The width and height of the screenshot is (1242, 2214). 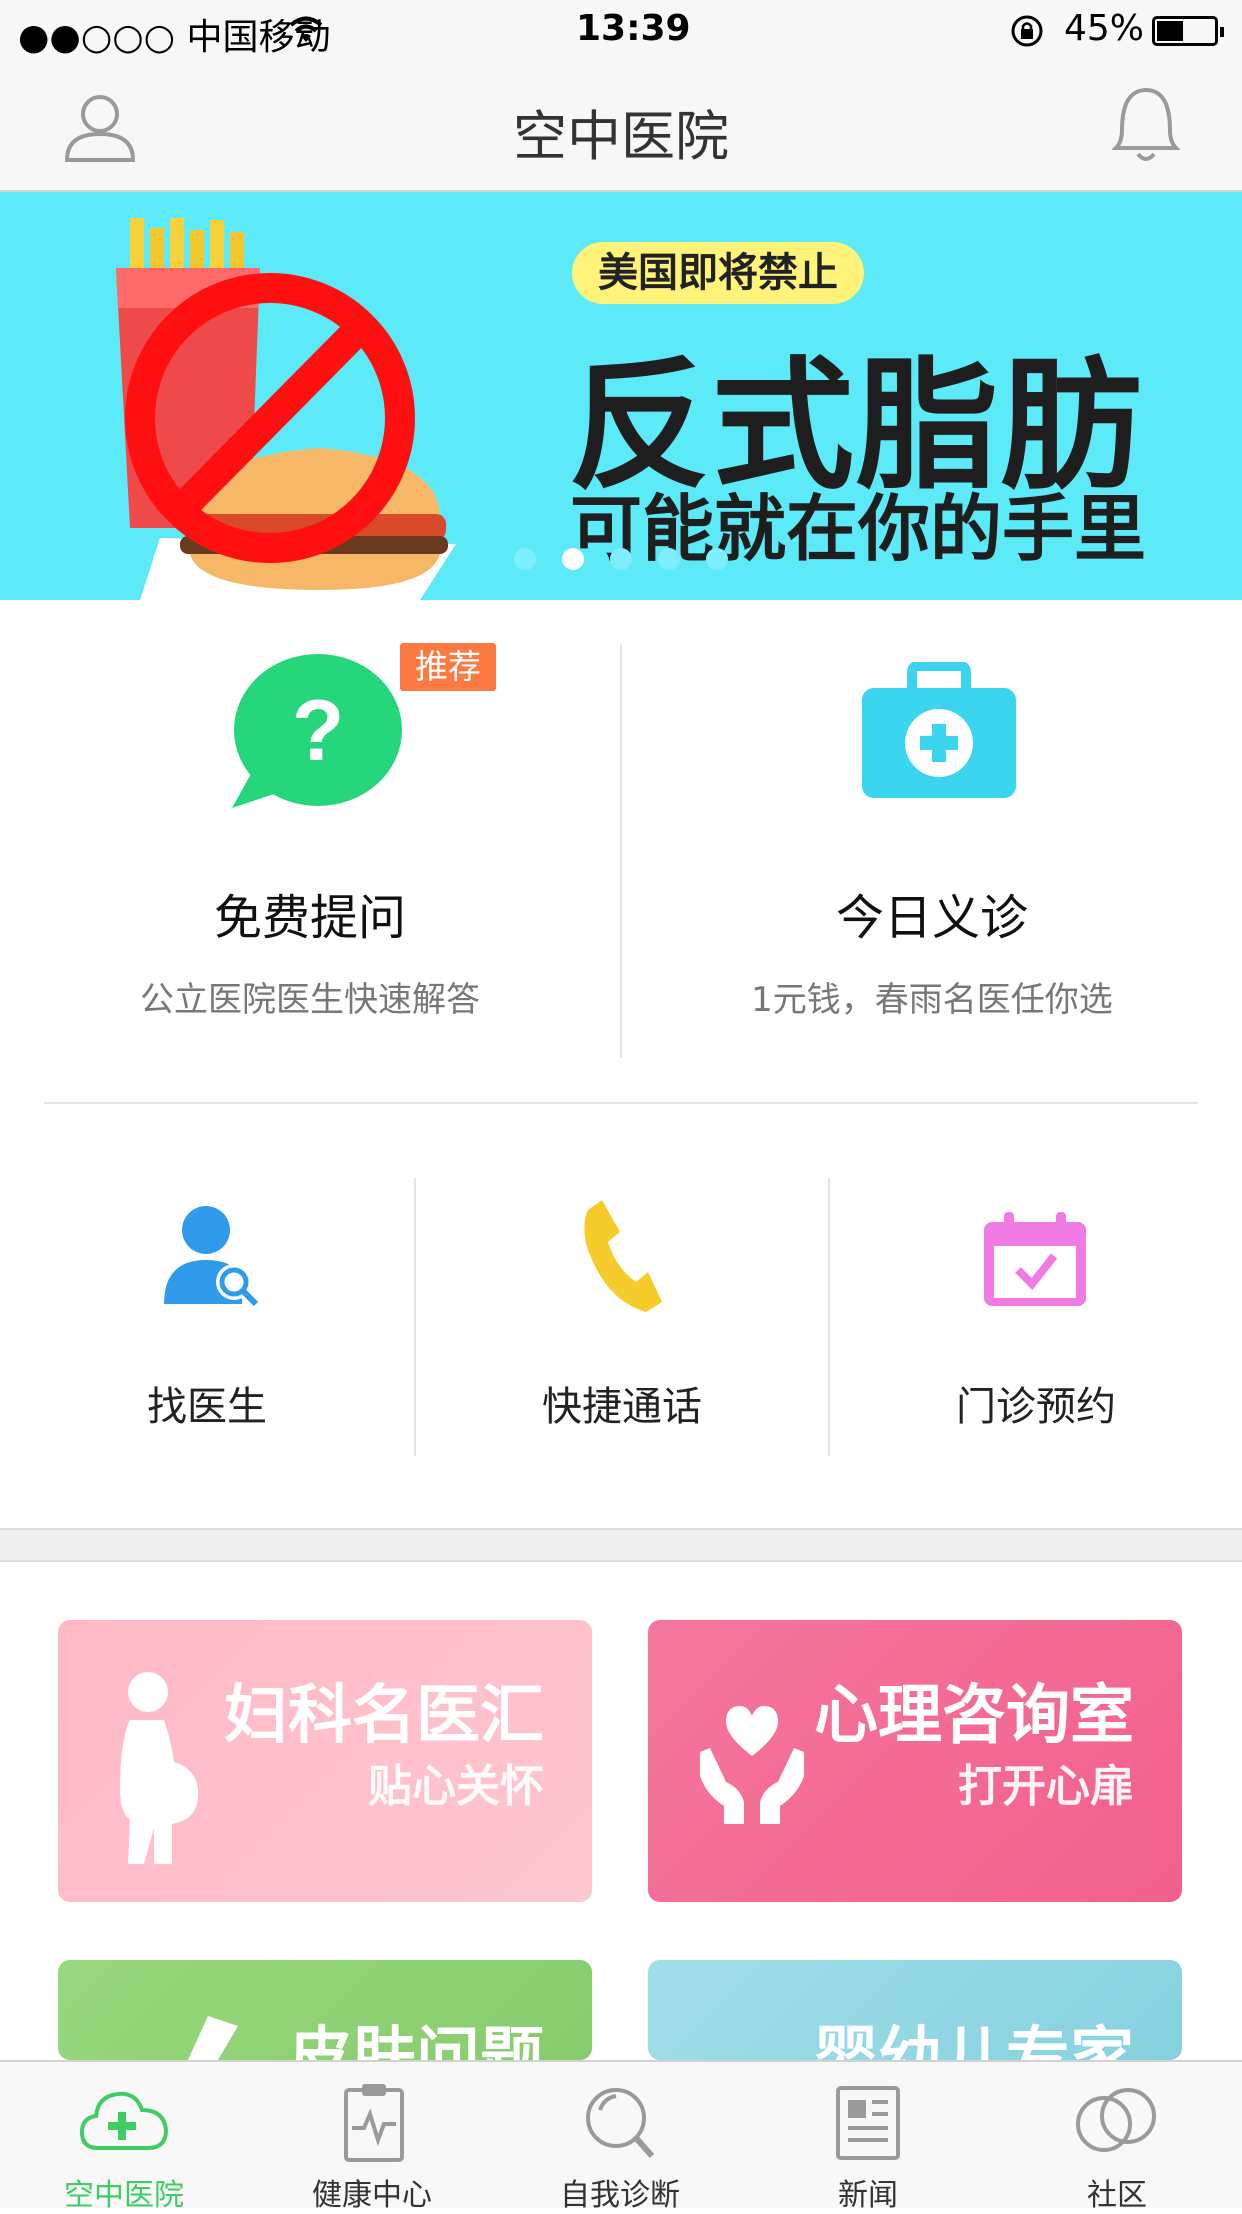 I want to click on free-question-desc: 公立医院医生快速解答, so click(x=310, y=1000).